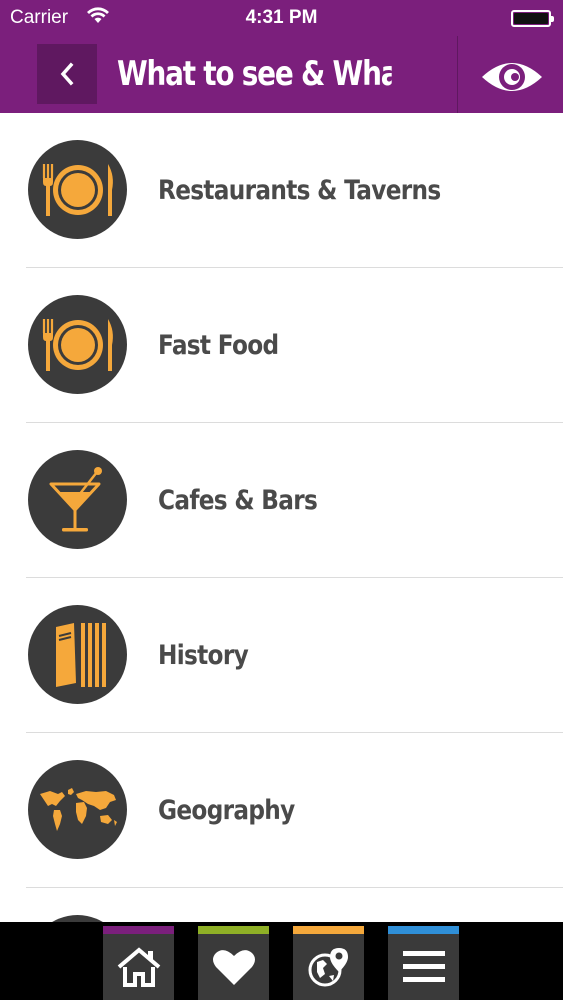  Describe the element at coordinates (233, 967) in the screenshot. I see `heart-icon` at that location.